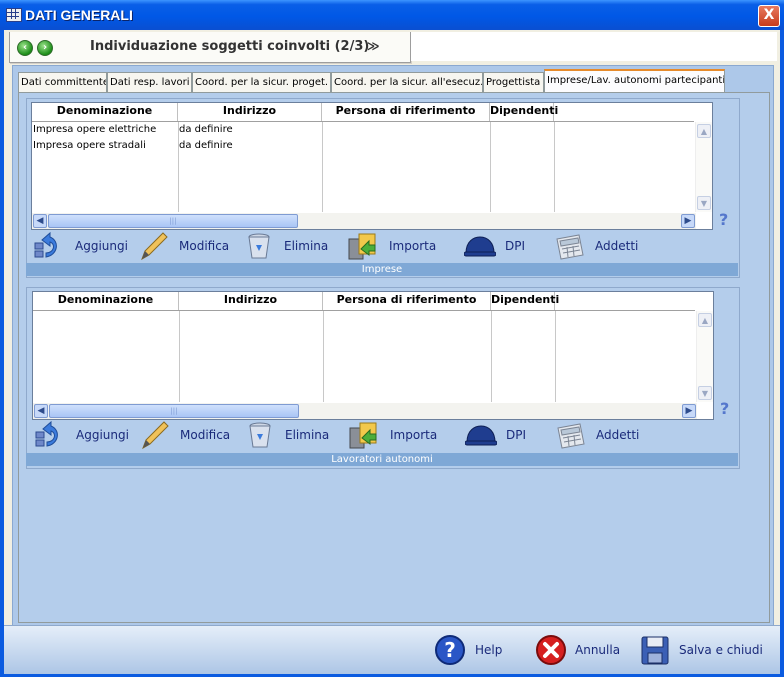 The height and width of the screenshot is (677, 784). What do you see at coordinates (306, 246) in the screenshot?
I see `elimina-label: Elimina` at bounding box center [306, 246].